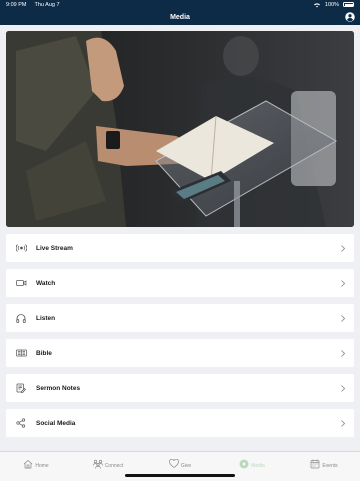 The height and width of the screenshot is (481, 360). I want to click on heart-icon, so click(173, 463).